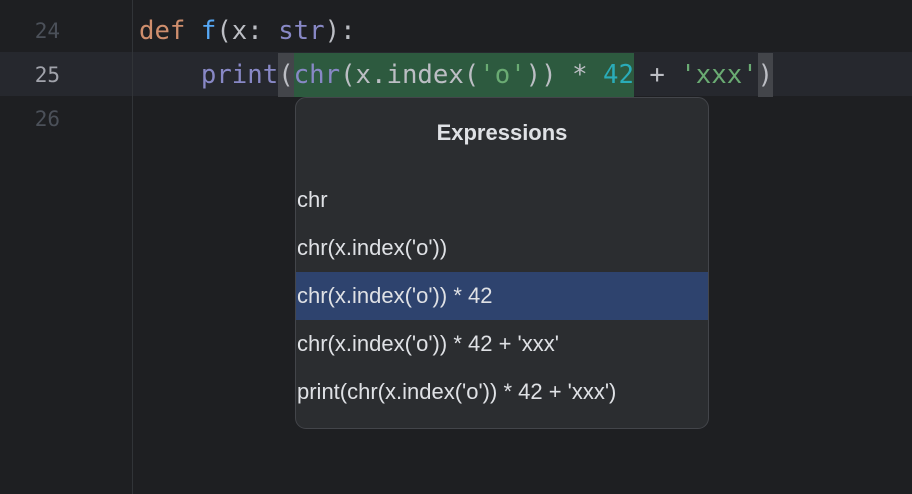 The height and width of the screenshot is (494, 912). I want to click on code-text: (x.index(, so click(410, 75).